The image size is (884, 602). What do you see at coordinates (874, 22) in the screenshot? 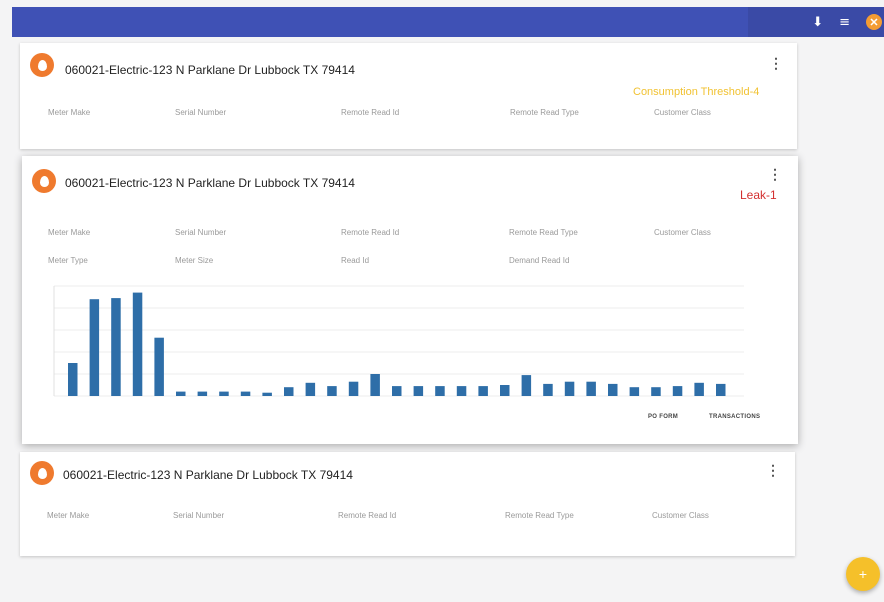
I see `close-icon: ✕` at bounding box center [874, 22].